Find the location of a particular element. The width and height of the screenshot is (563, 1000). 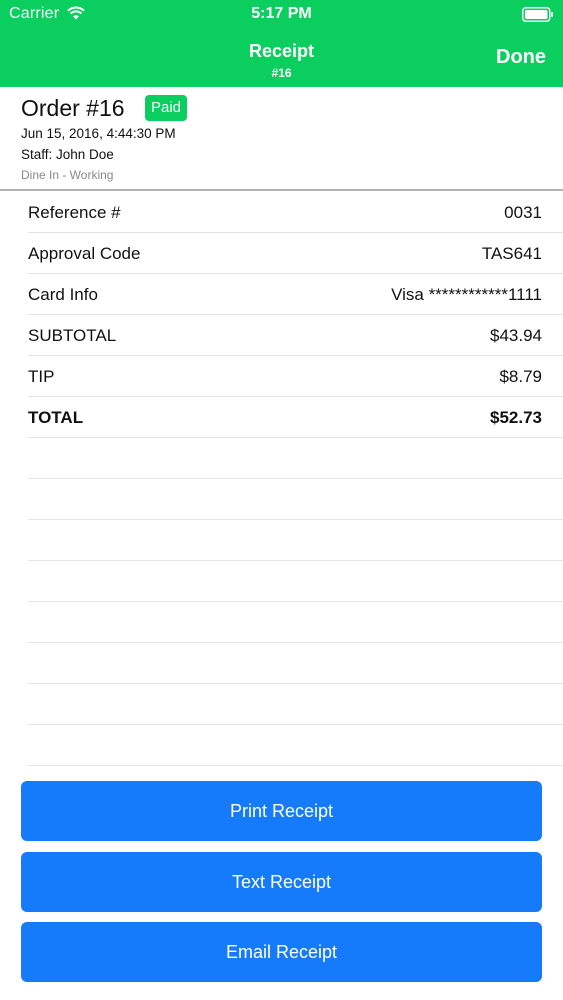

nav-title: Receipt is located at coordinates (281, 51).